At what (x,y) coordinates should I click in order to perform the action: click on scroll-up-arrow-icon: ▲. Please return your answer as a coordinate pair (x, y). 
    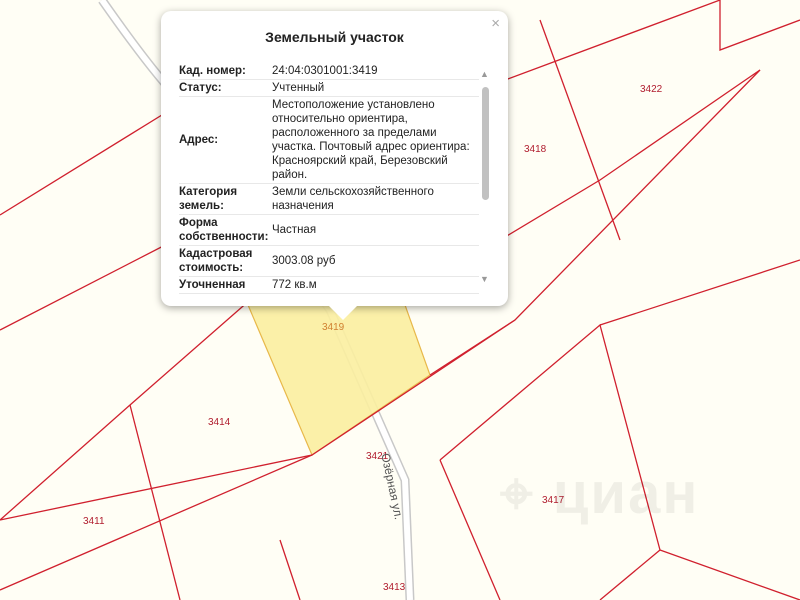
    Looking at the image, I should click on (484, 74).